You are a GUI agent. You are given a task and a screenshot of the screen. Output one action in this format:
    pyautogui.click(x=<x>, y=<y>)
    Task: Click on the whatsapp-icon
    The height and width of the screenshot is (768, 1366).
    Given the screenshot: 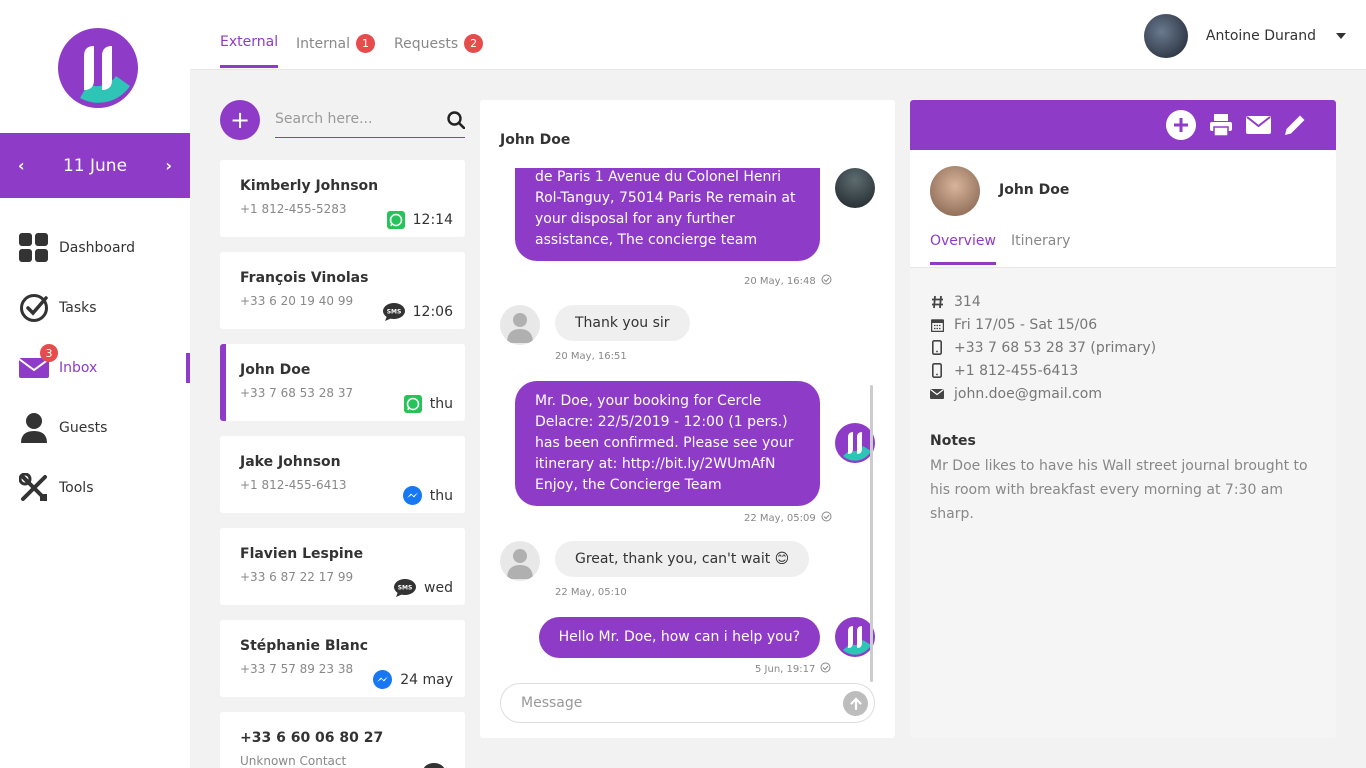 What is the action you would take?
    pyautogui.click(x=412, y=404)
    